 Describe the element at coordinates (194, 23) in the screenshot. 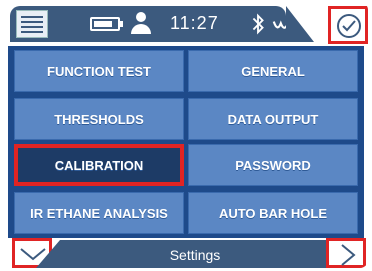

I see `clock-time: 11:27` at that location.